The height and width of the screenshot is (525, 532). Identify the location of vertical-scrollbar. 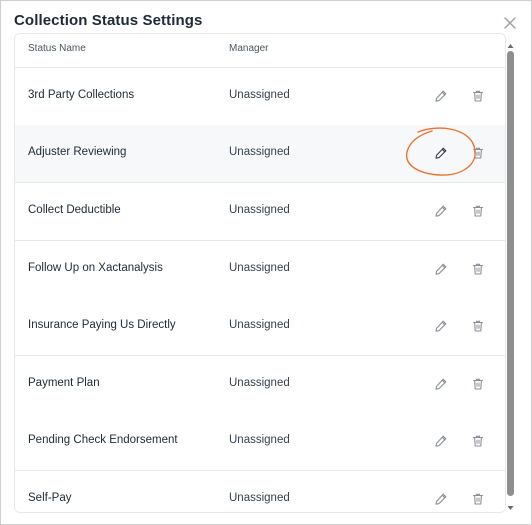
(510, 274).